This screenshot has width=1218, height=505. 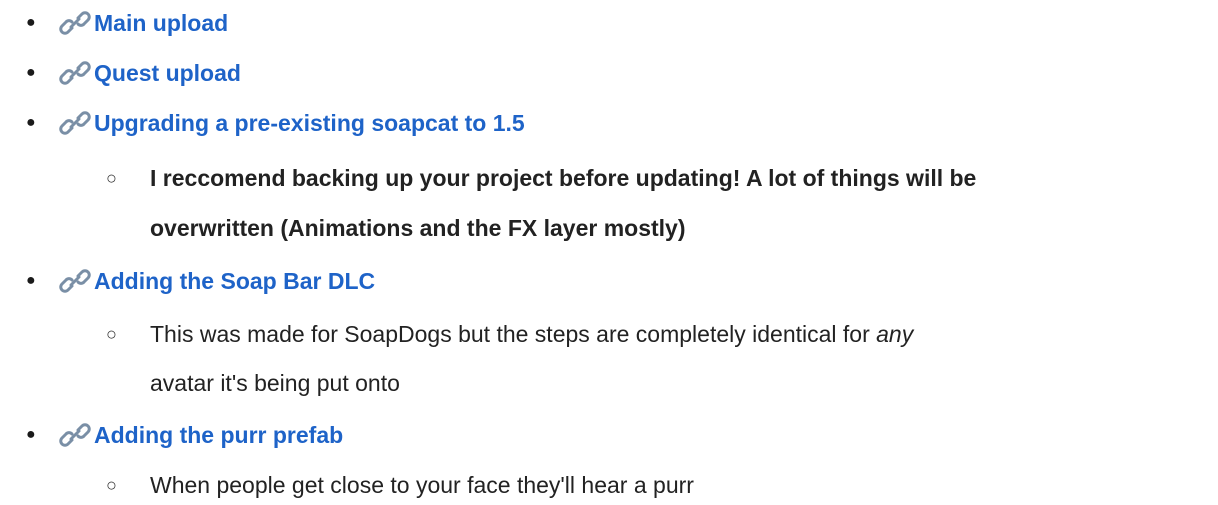 What do you see at coordinates (161, 23) in the screenshot?
I see `main-upload-label: Main upload` at bounding box center [161, 23].